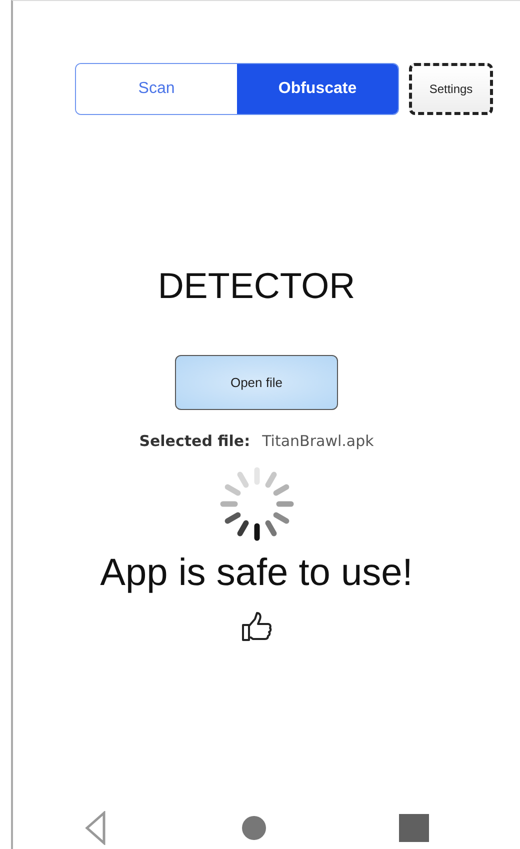 The width and height of the screenshot is (520, 849). Describe the element at coordinates (256, 382) in the screenshot. I see `open-file-button: Open file` at that location.